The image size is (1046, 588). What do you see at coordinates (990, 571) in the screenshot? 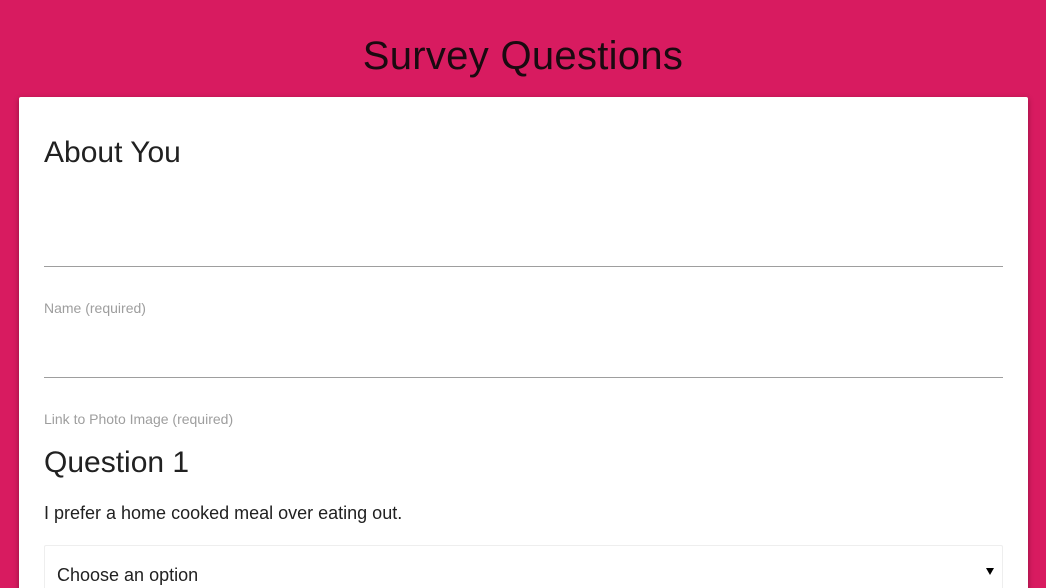
I see `caret-down-icon` at bounding box center [990, 571].